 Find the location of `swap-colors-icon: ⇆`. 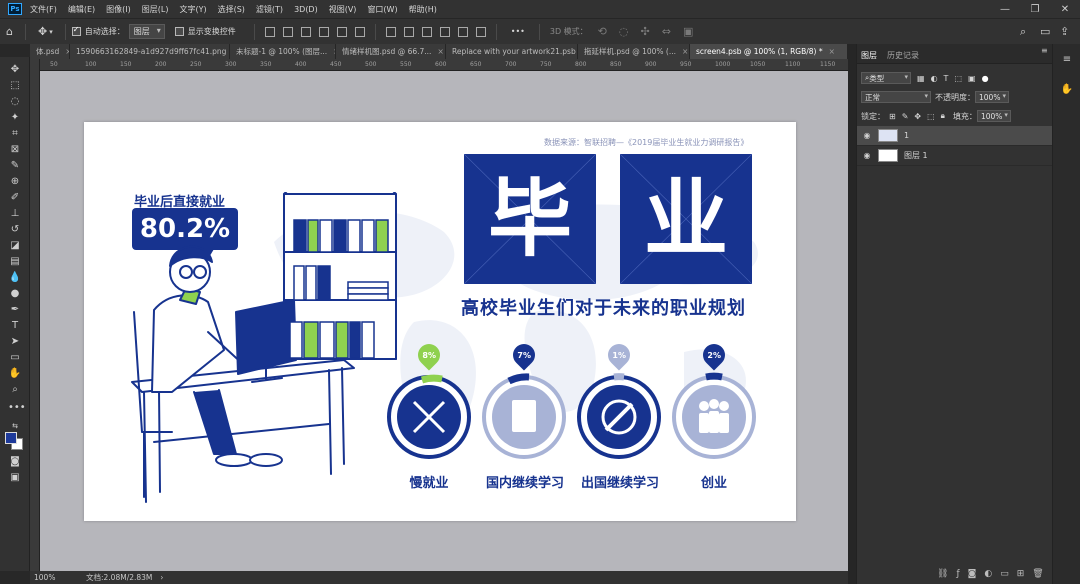

swap-colors-icon: ⇆ is located at coordinates (15, 426).